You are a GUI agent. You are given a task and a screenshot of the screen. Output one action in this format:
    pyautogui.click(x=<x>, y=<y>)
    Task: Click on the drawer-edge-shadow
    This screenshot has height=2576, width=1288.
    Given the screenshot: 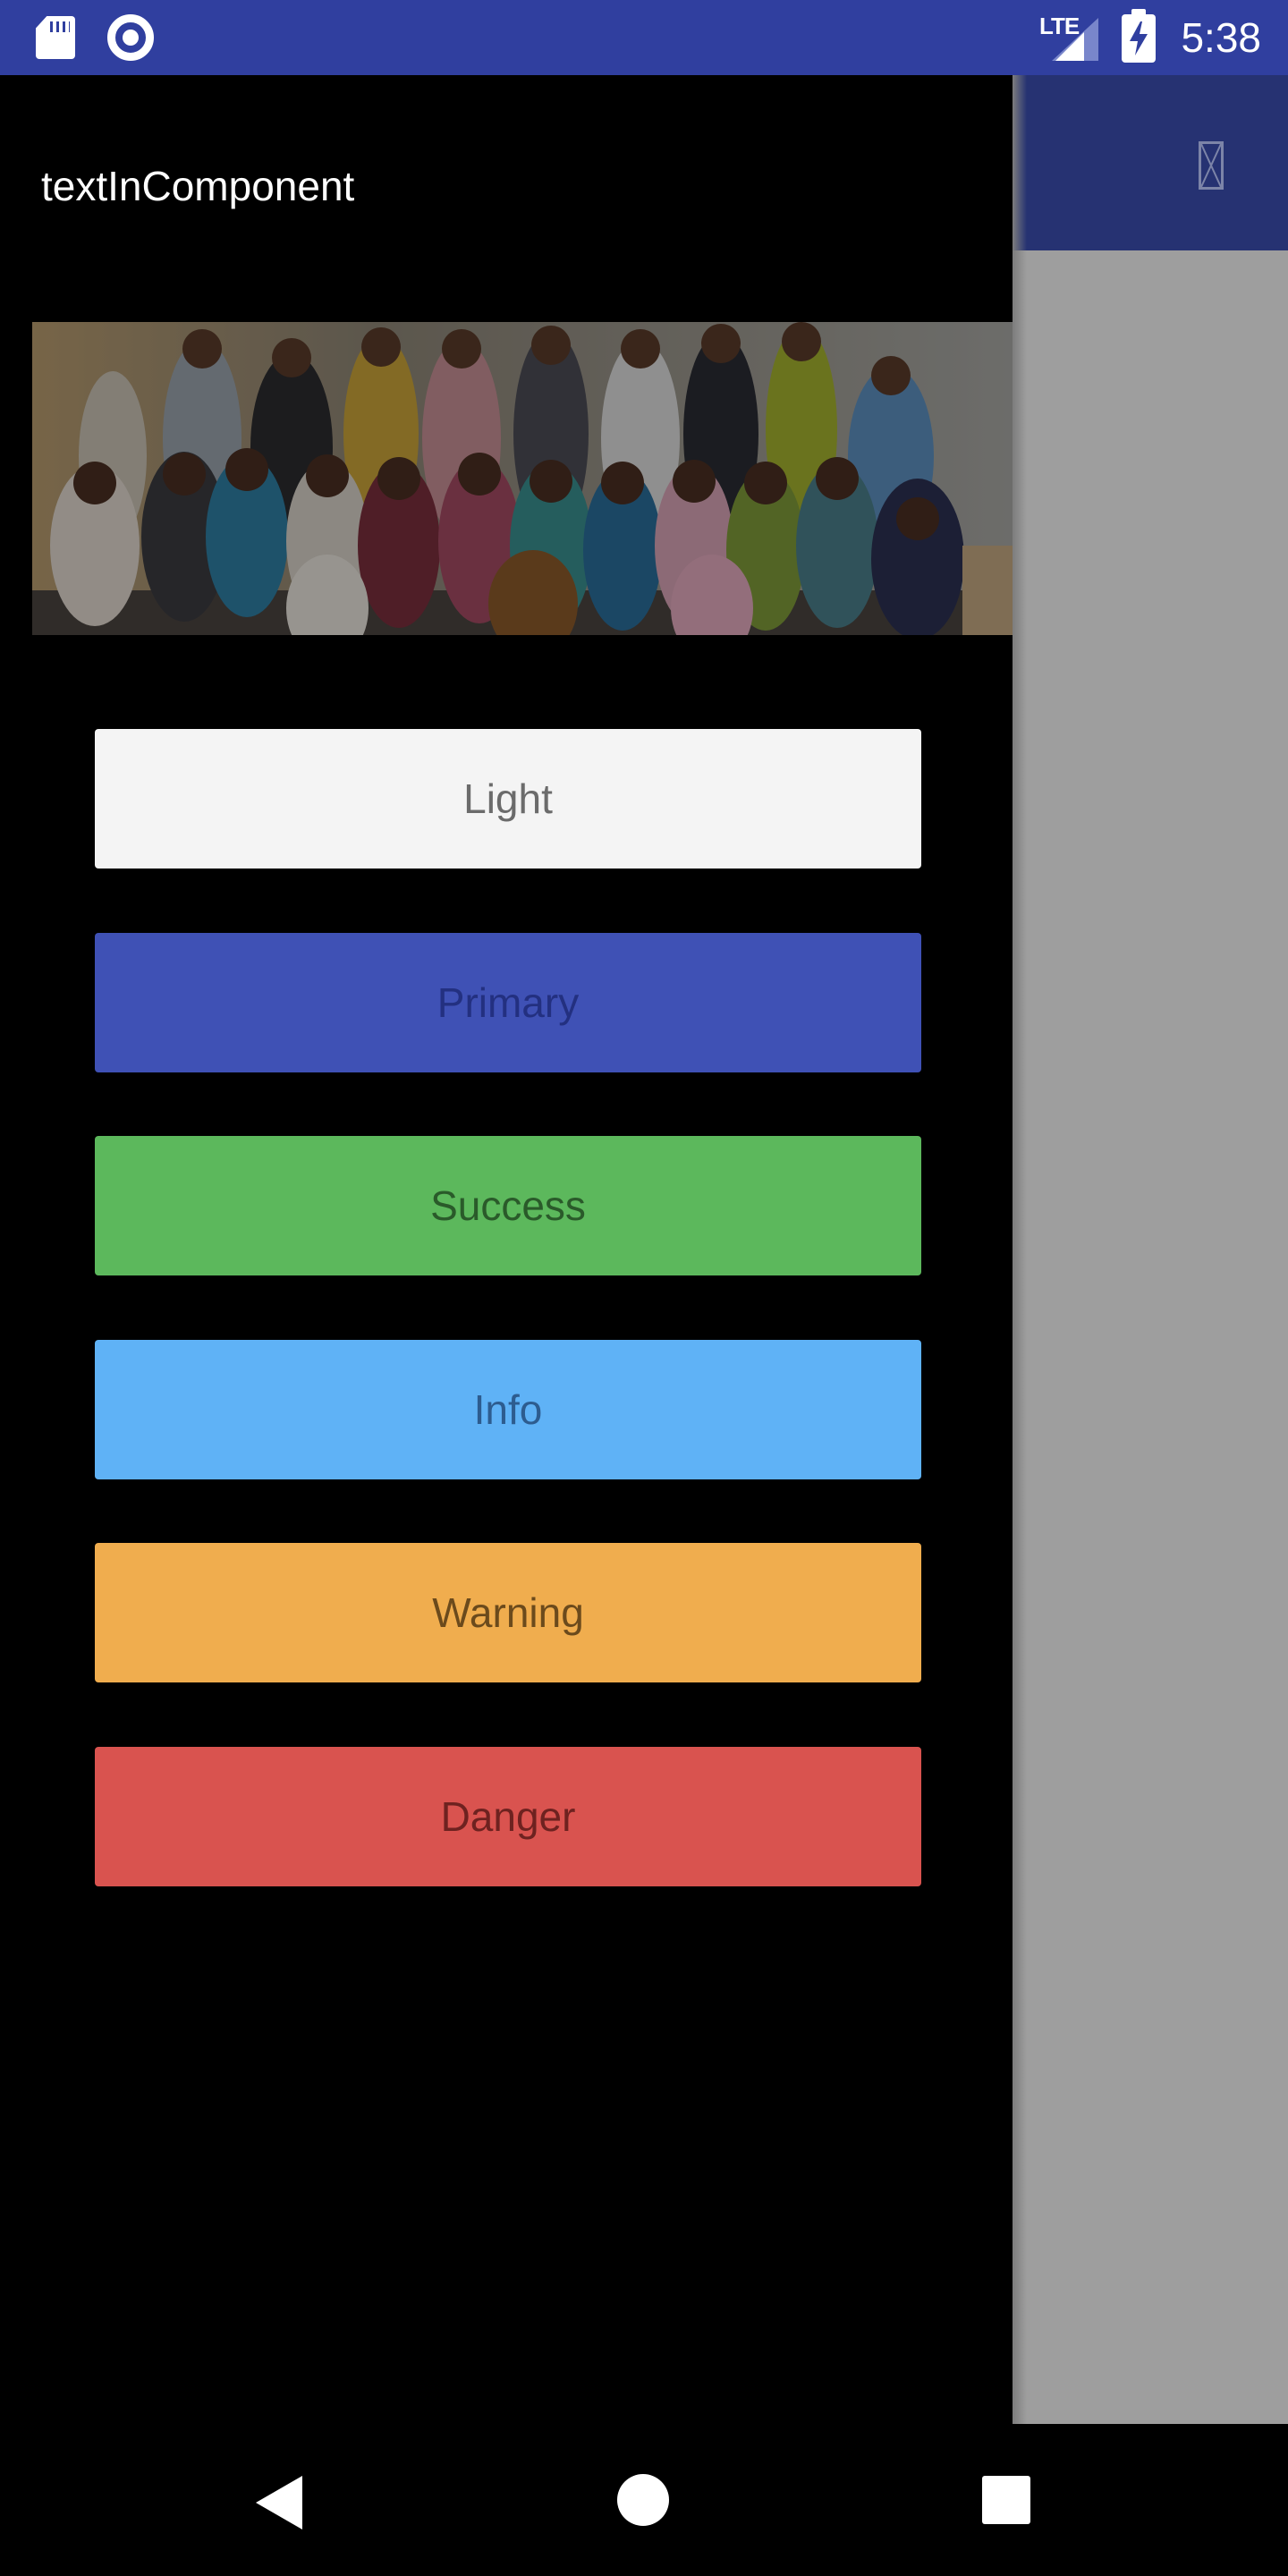 What is the action you would take?
    pyautogui.click(x=1020, y=1249)
    